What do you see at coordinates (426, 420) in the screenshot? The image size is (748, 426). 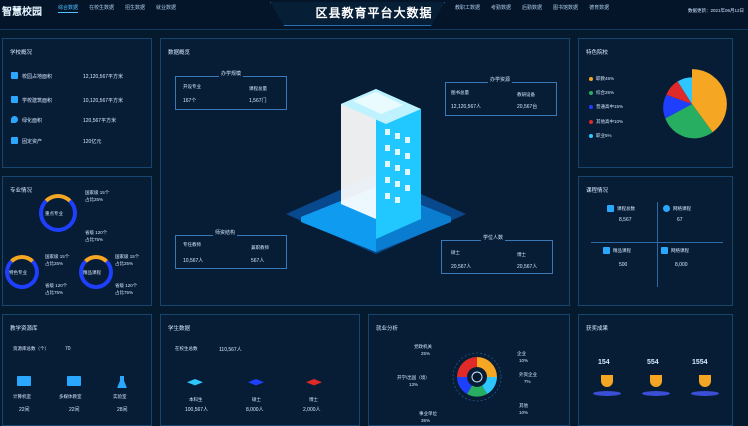 I see `employment-value: 35%` at bounding box center [426, 420].